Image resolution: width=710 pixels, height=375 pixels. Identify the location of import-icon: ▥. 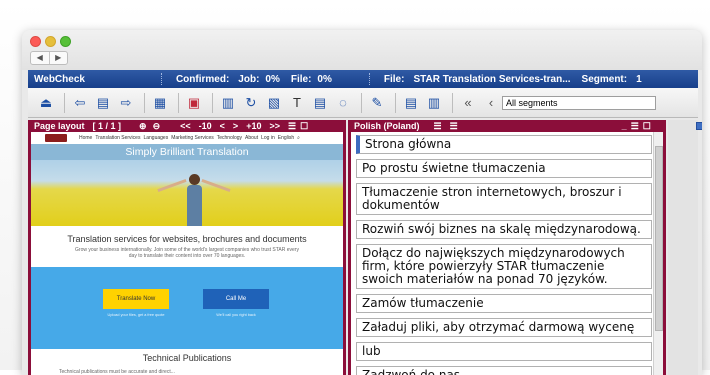
(434, 103).